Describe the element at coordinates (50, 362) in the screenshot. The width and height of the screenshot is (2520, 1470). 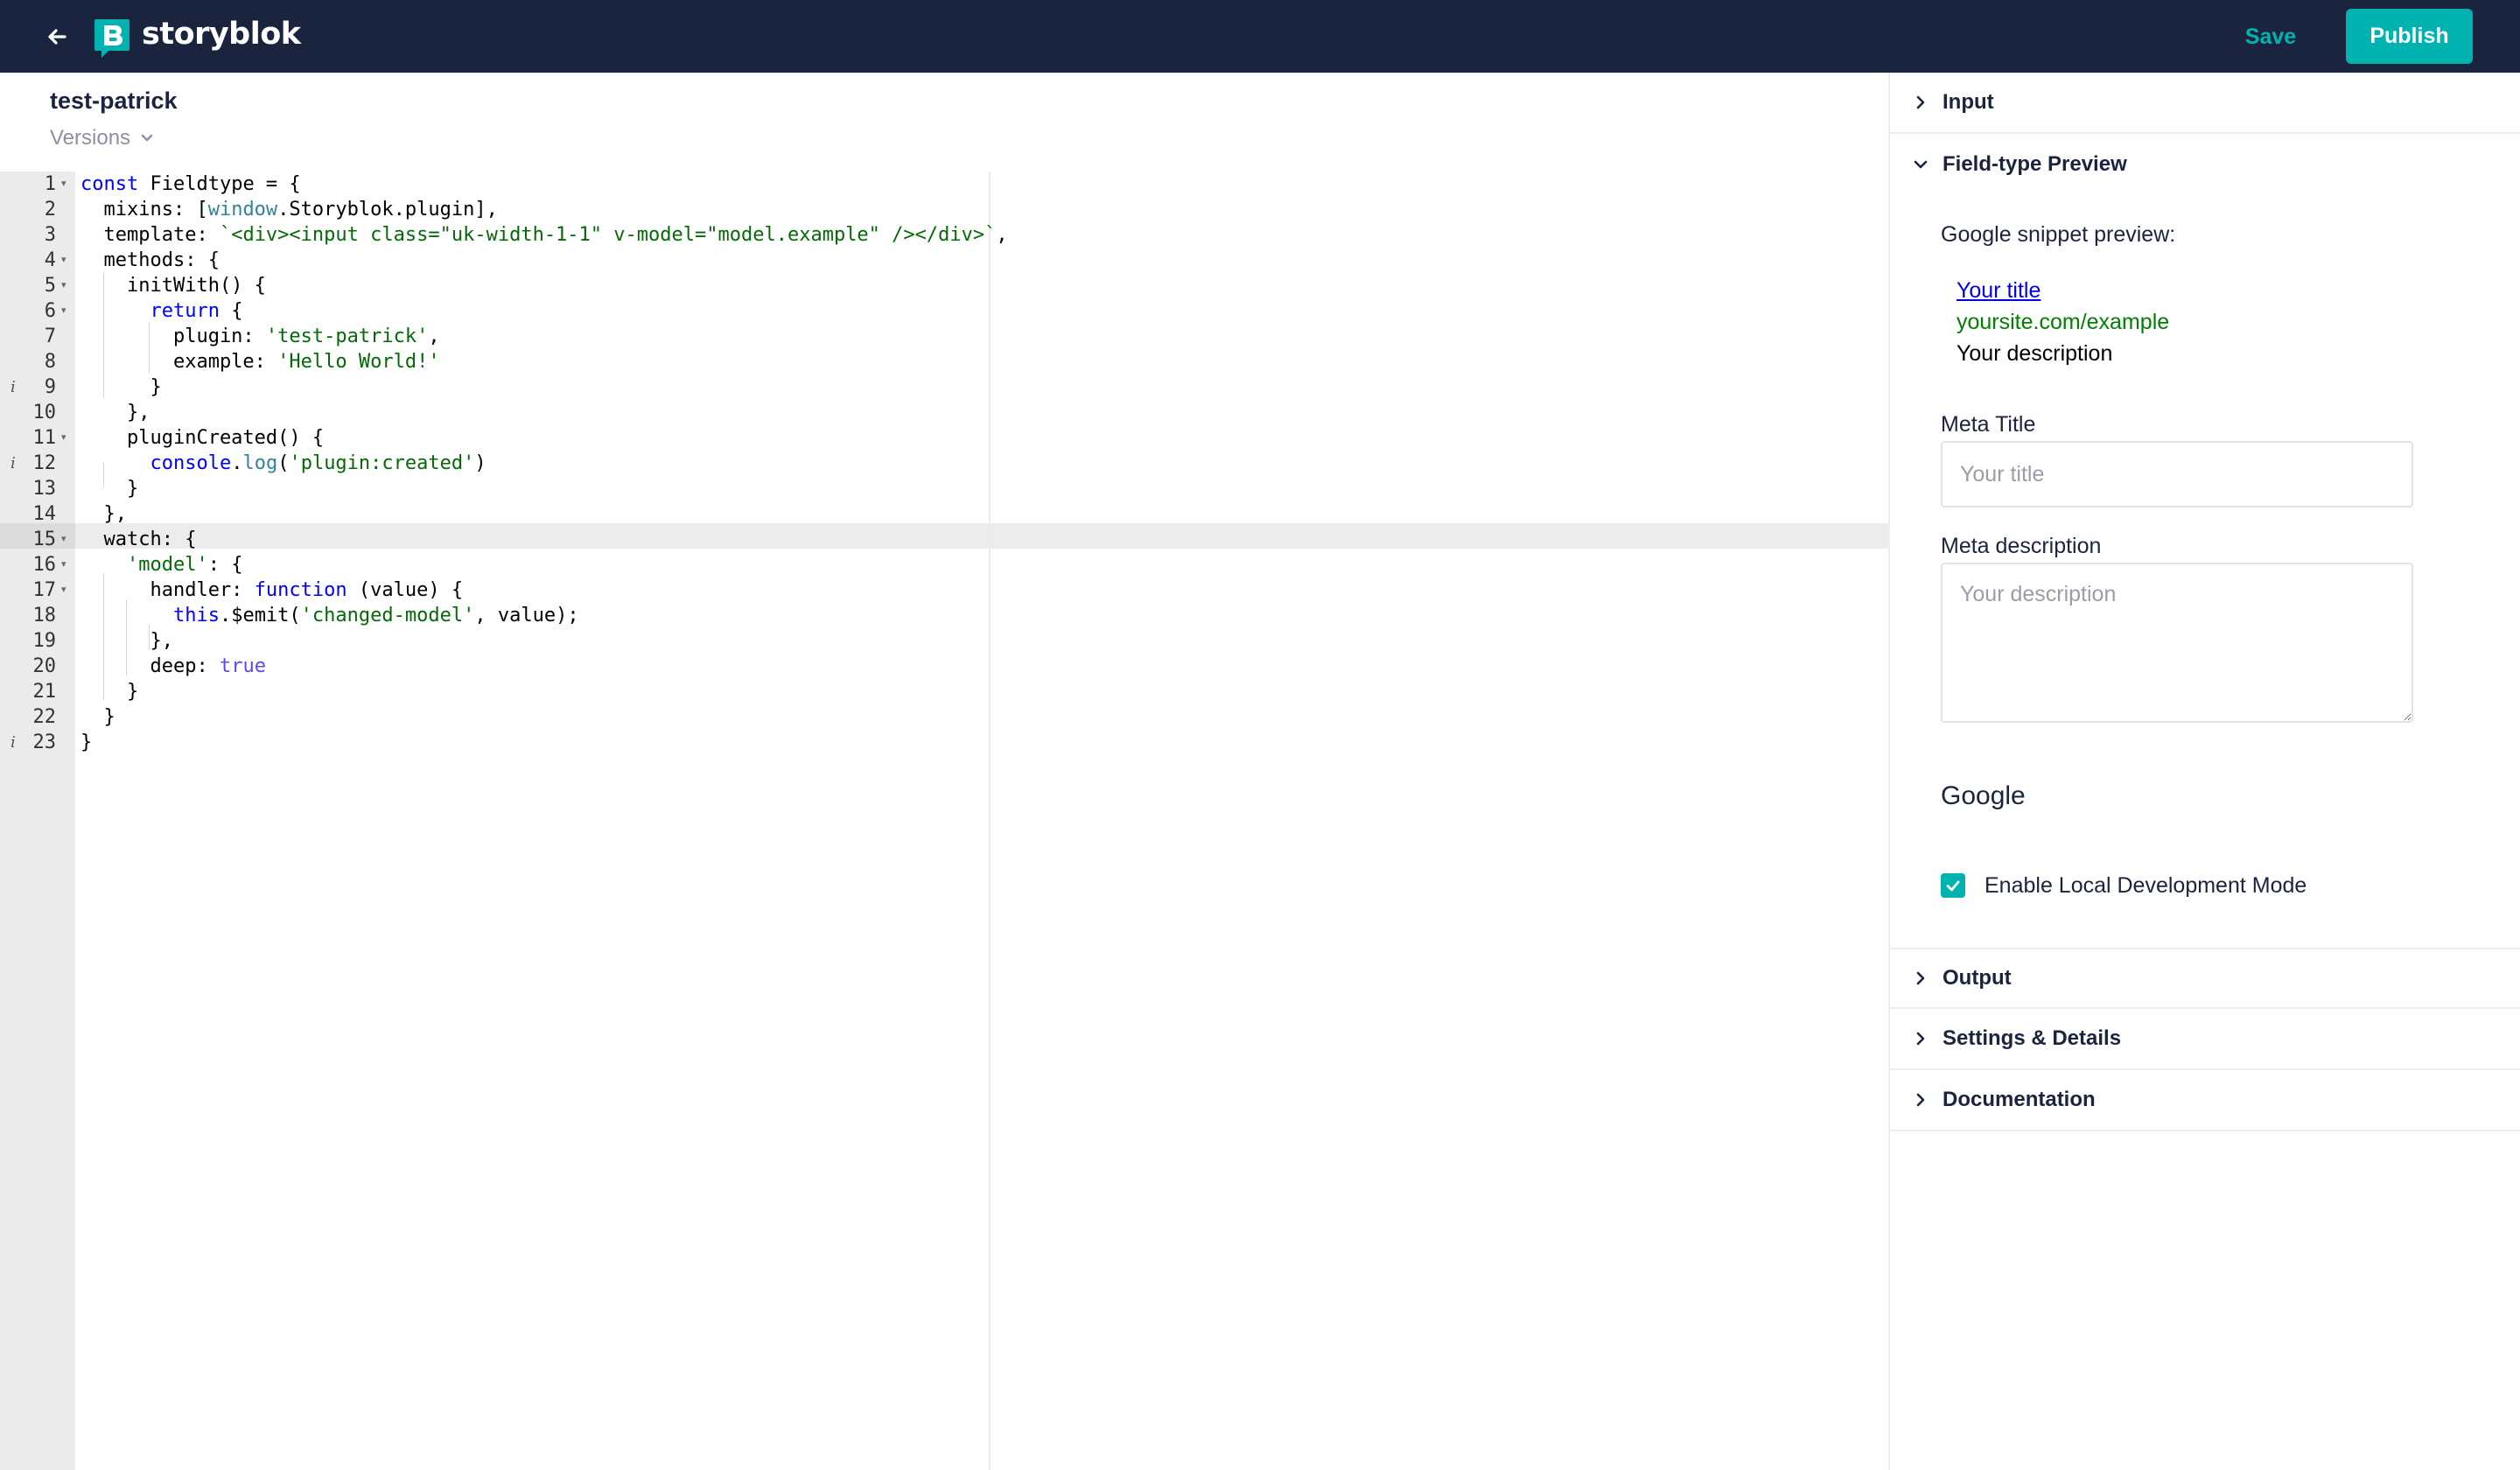
I see `line-number: 8` at that location.